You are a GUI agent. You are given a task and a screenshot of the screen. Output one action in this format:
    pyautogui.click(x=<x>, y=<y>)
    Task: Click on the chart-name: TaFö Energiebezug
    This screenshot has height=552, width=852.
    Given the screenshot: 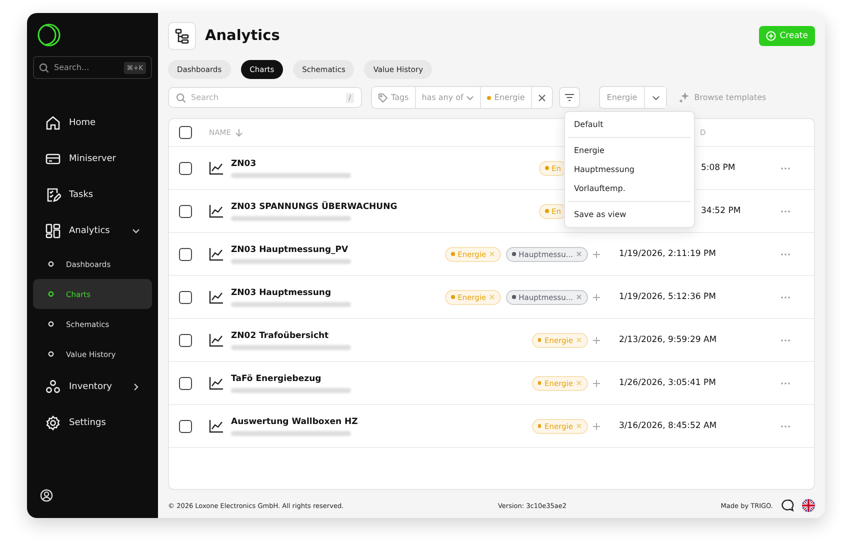 What is the action you would take?
    pyautogui.click(x=341, y=379)
    